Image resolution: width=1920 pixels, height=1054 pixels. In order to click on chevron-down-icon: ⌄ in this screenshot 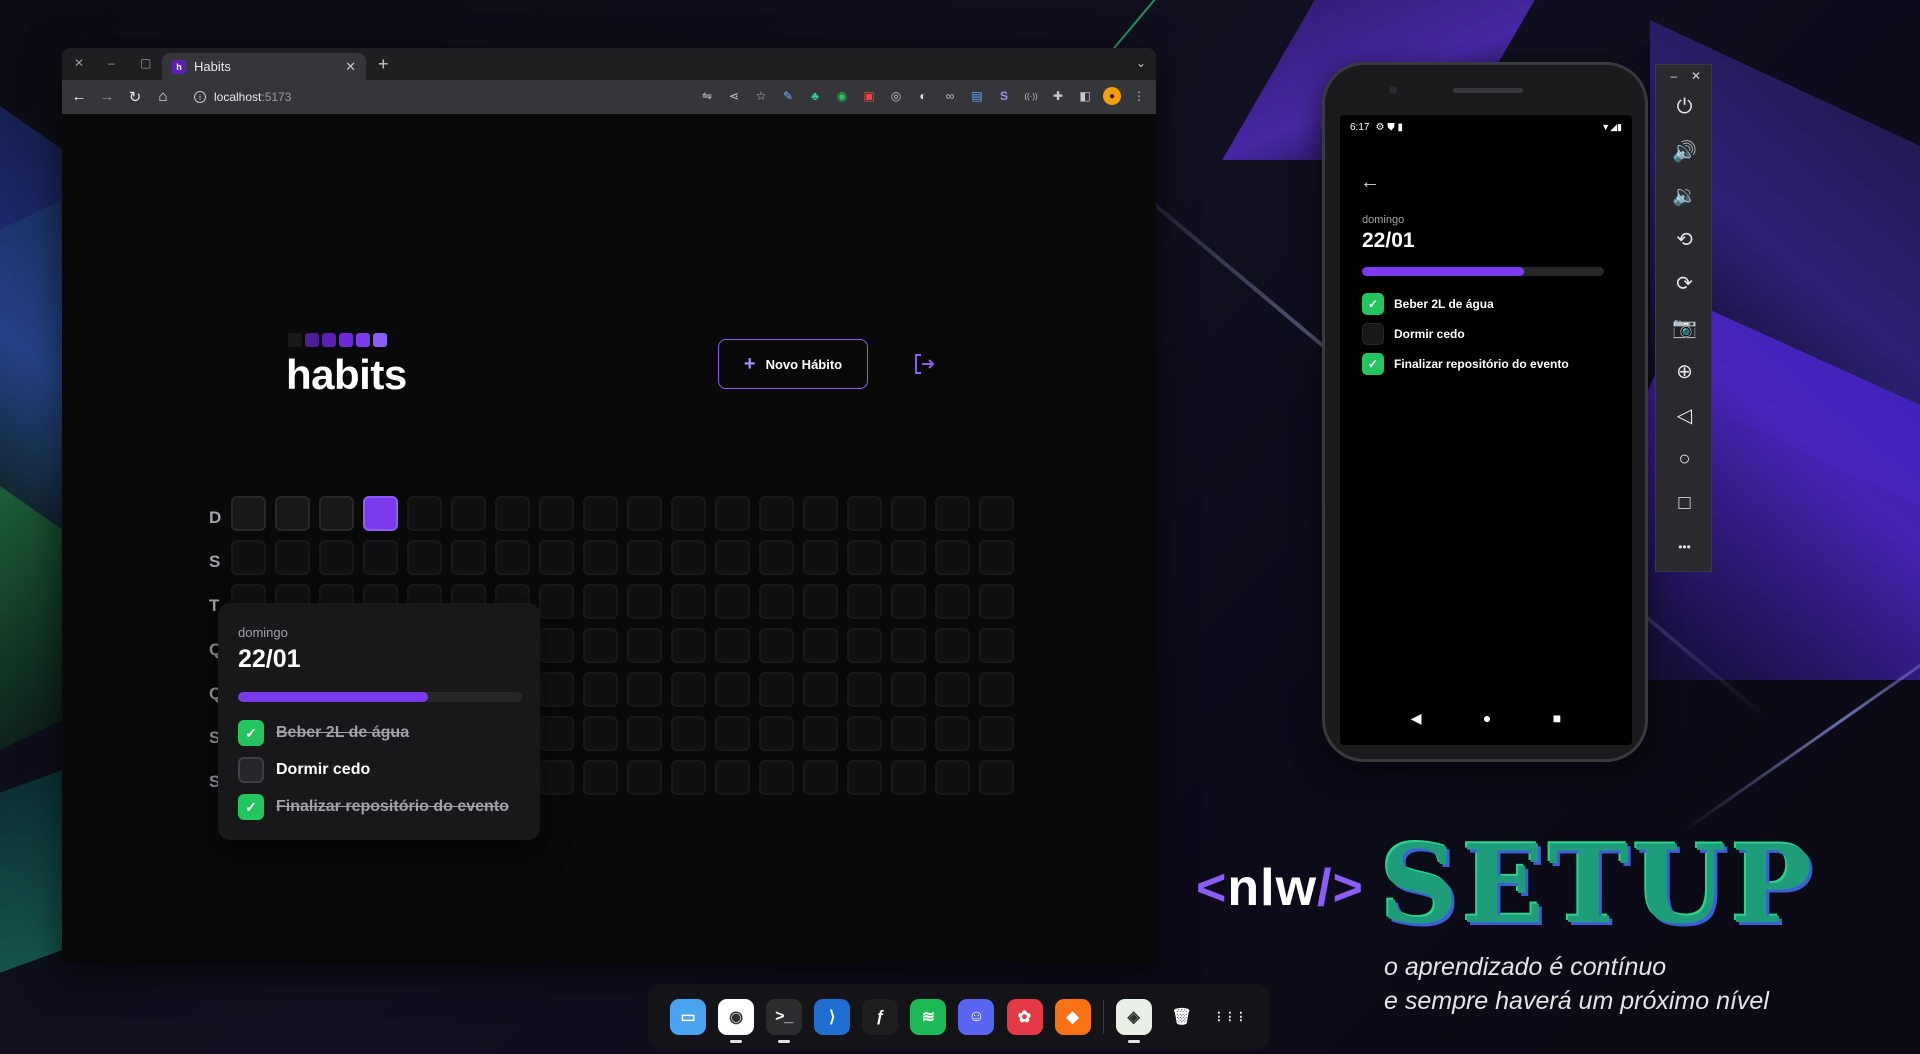, I will do `click(1141, 63)`.